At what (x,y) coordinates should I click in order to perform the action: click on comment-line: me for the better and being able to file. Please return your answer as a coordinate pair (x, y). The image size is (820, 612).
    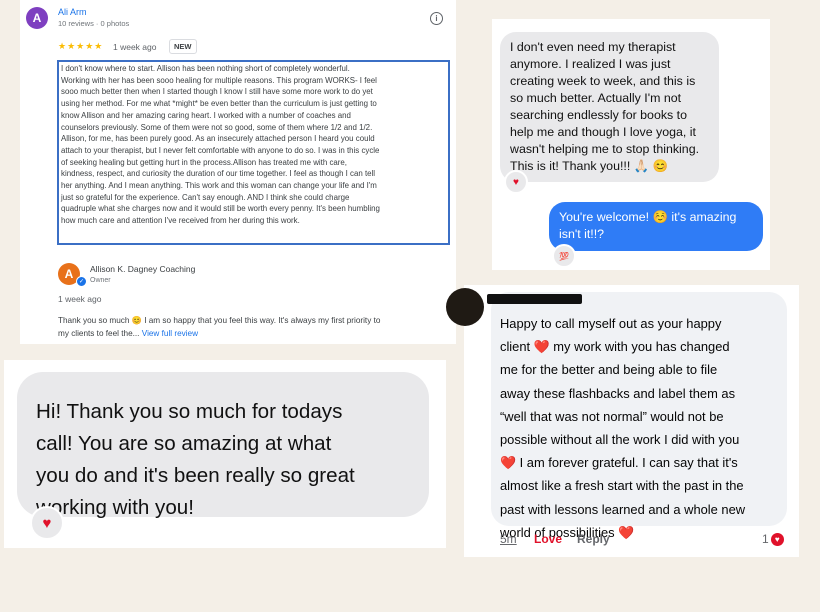
    Looking at the image, I should click on (609, 370).